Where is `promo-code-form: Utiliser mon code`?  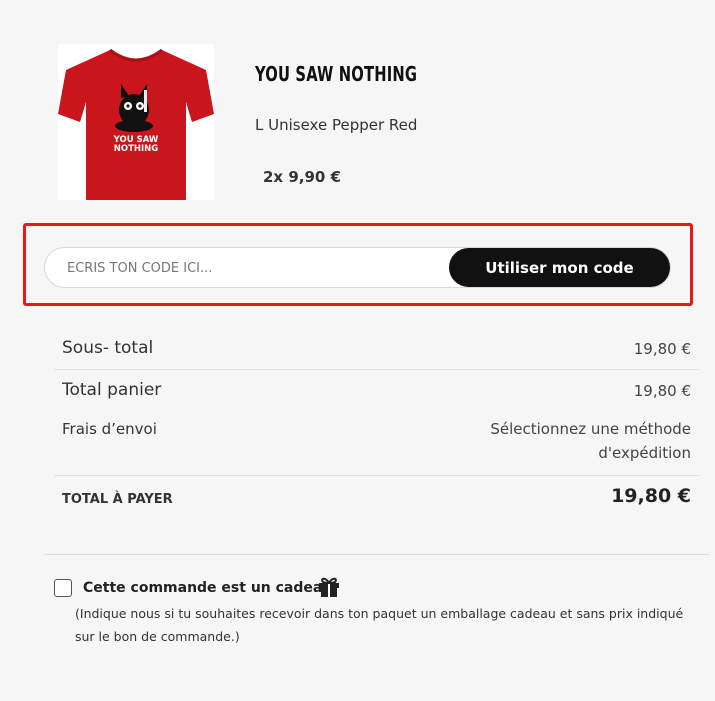 promo-code-form: Utiliser mon code is located at coordinates (357, 268).